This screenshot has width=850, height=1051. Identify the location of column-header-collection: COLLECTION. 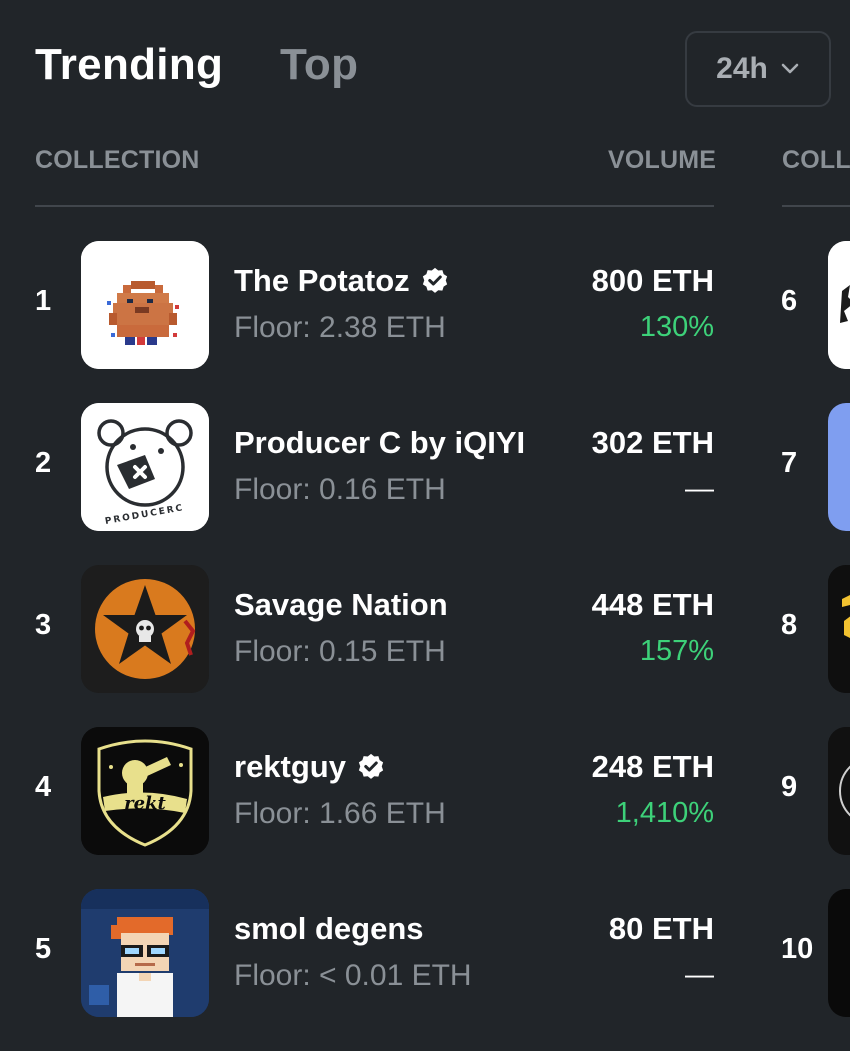
(117, 160).